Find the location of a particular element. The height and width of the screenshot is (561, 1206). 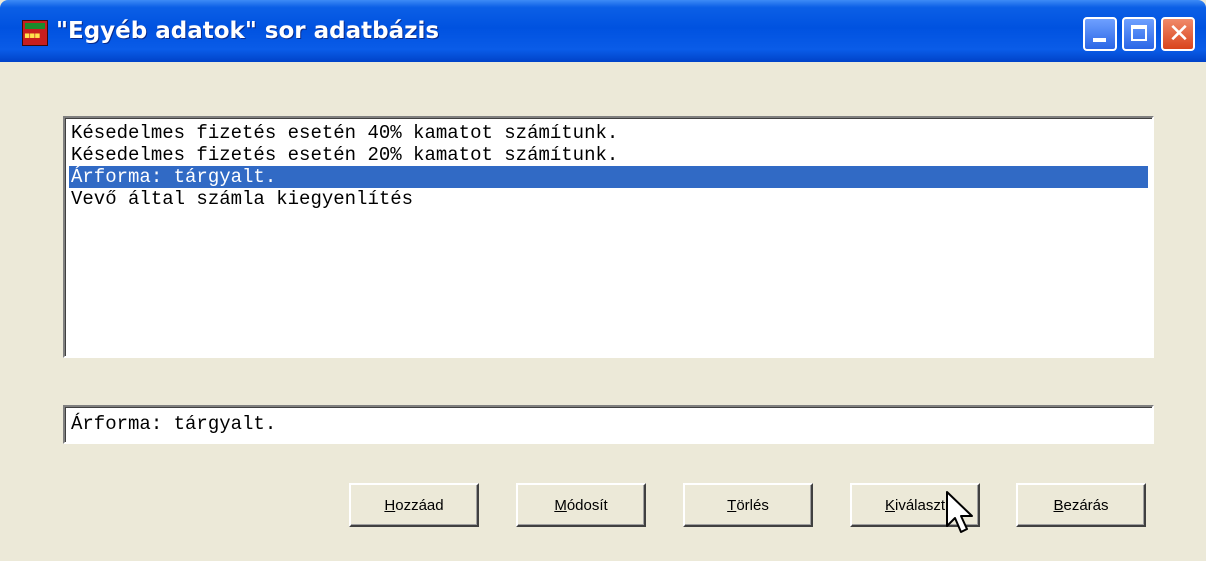

close-button-label: ezárás is located at coordinates (1086, 505).